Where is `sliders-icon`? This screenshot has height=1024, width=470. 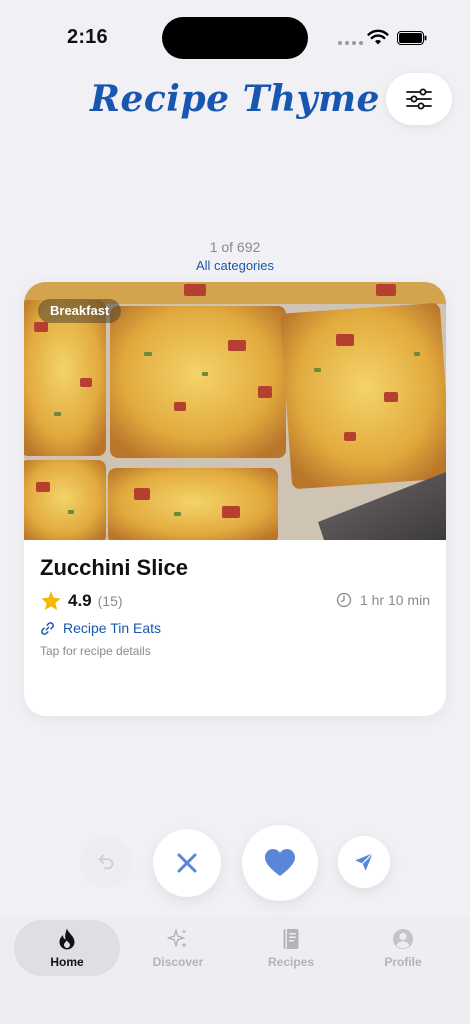 sliders-icon is located at coordinates (419, 99).